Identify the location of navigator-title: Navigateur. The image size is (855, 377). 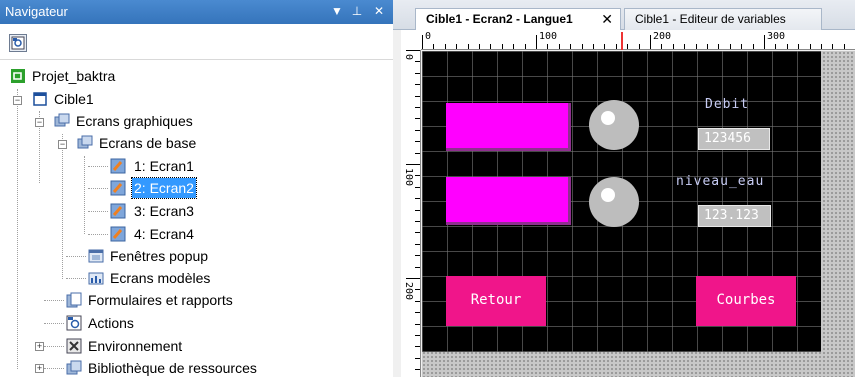
(36, 11).